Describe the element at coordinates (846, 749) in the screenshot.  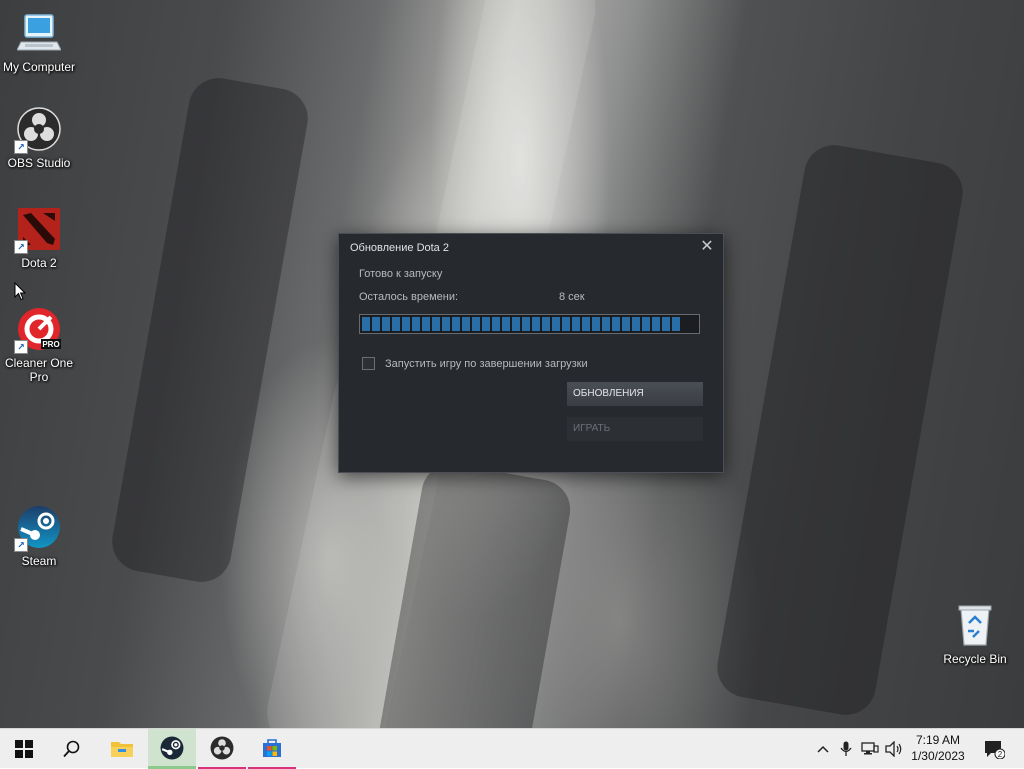
I see `microphone-icon` at that location.